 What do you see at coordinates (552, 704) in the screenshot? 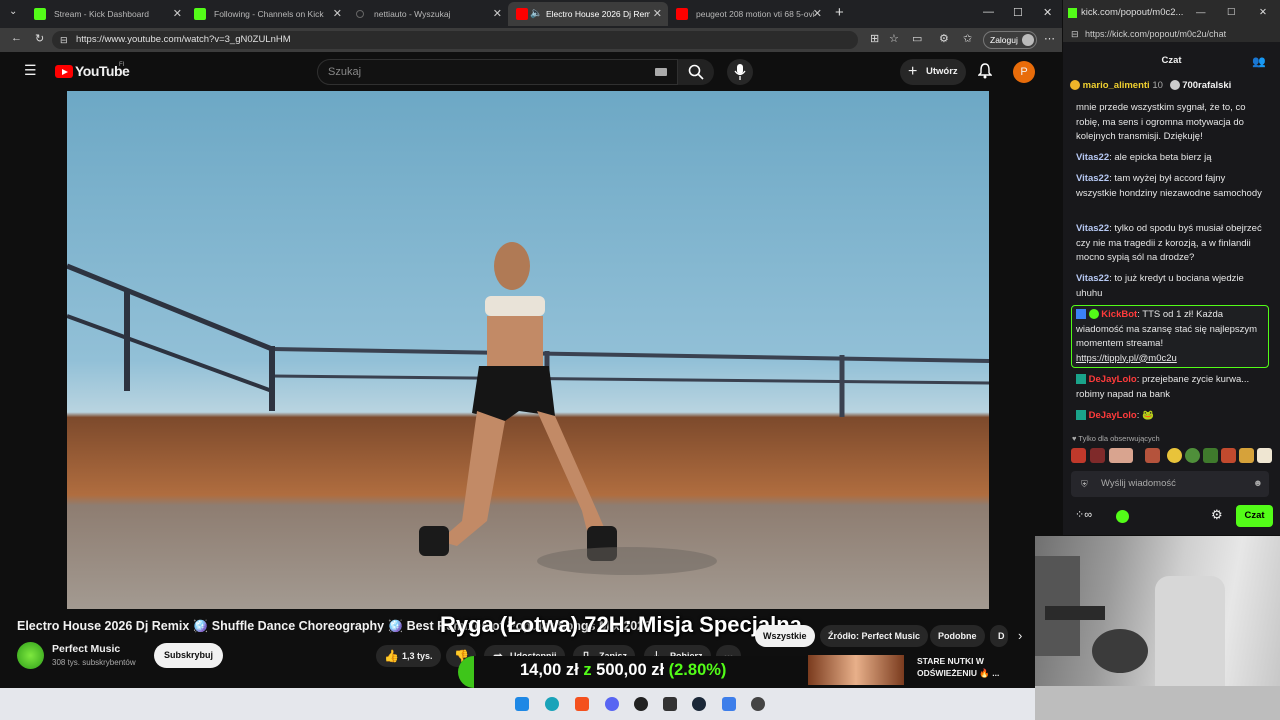
I see `edge-icon` at bounding box center [552, 704].